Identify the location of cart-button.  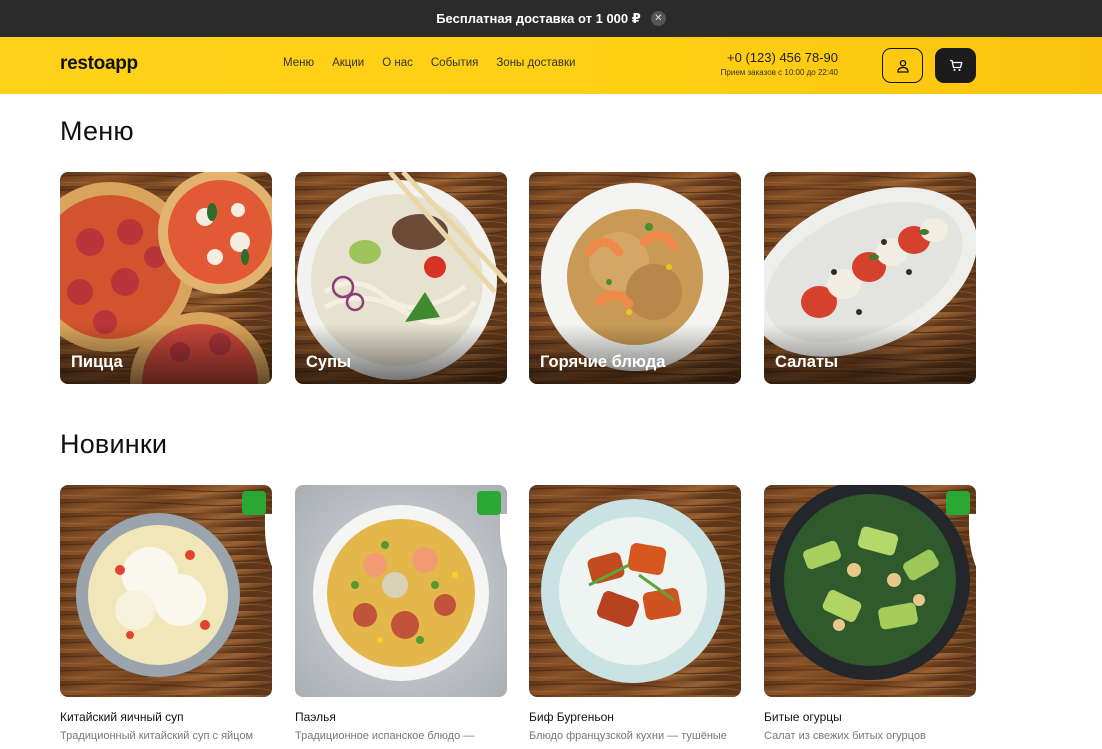
(955, 65).